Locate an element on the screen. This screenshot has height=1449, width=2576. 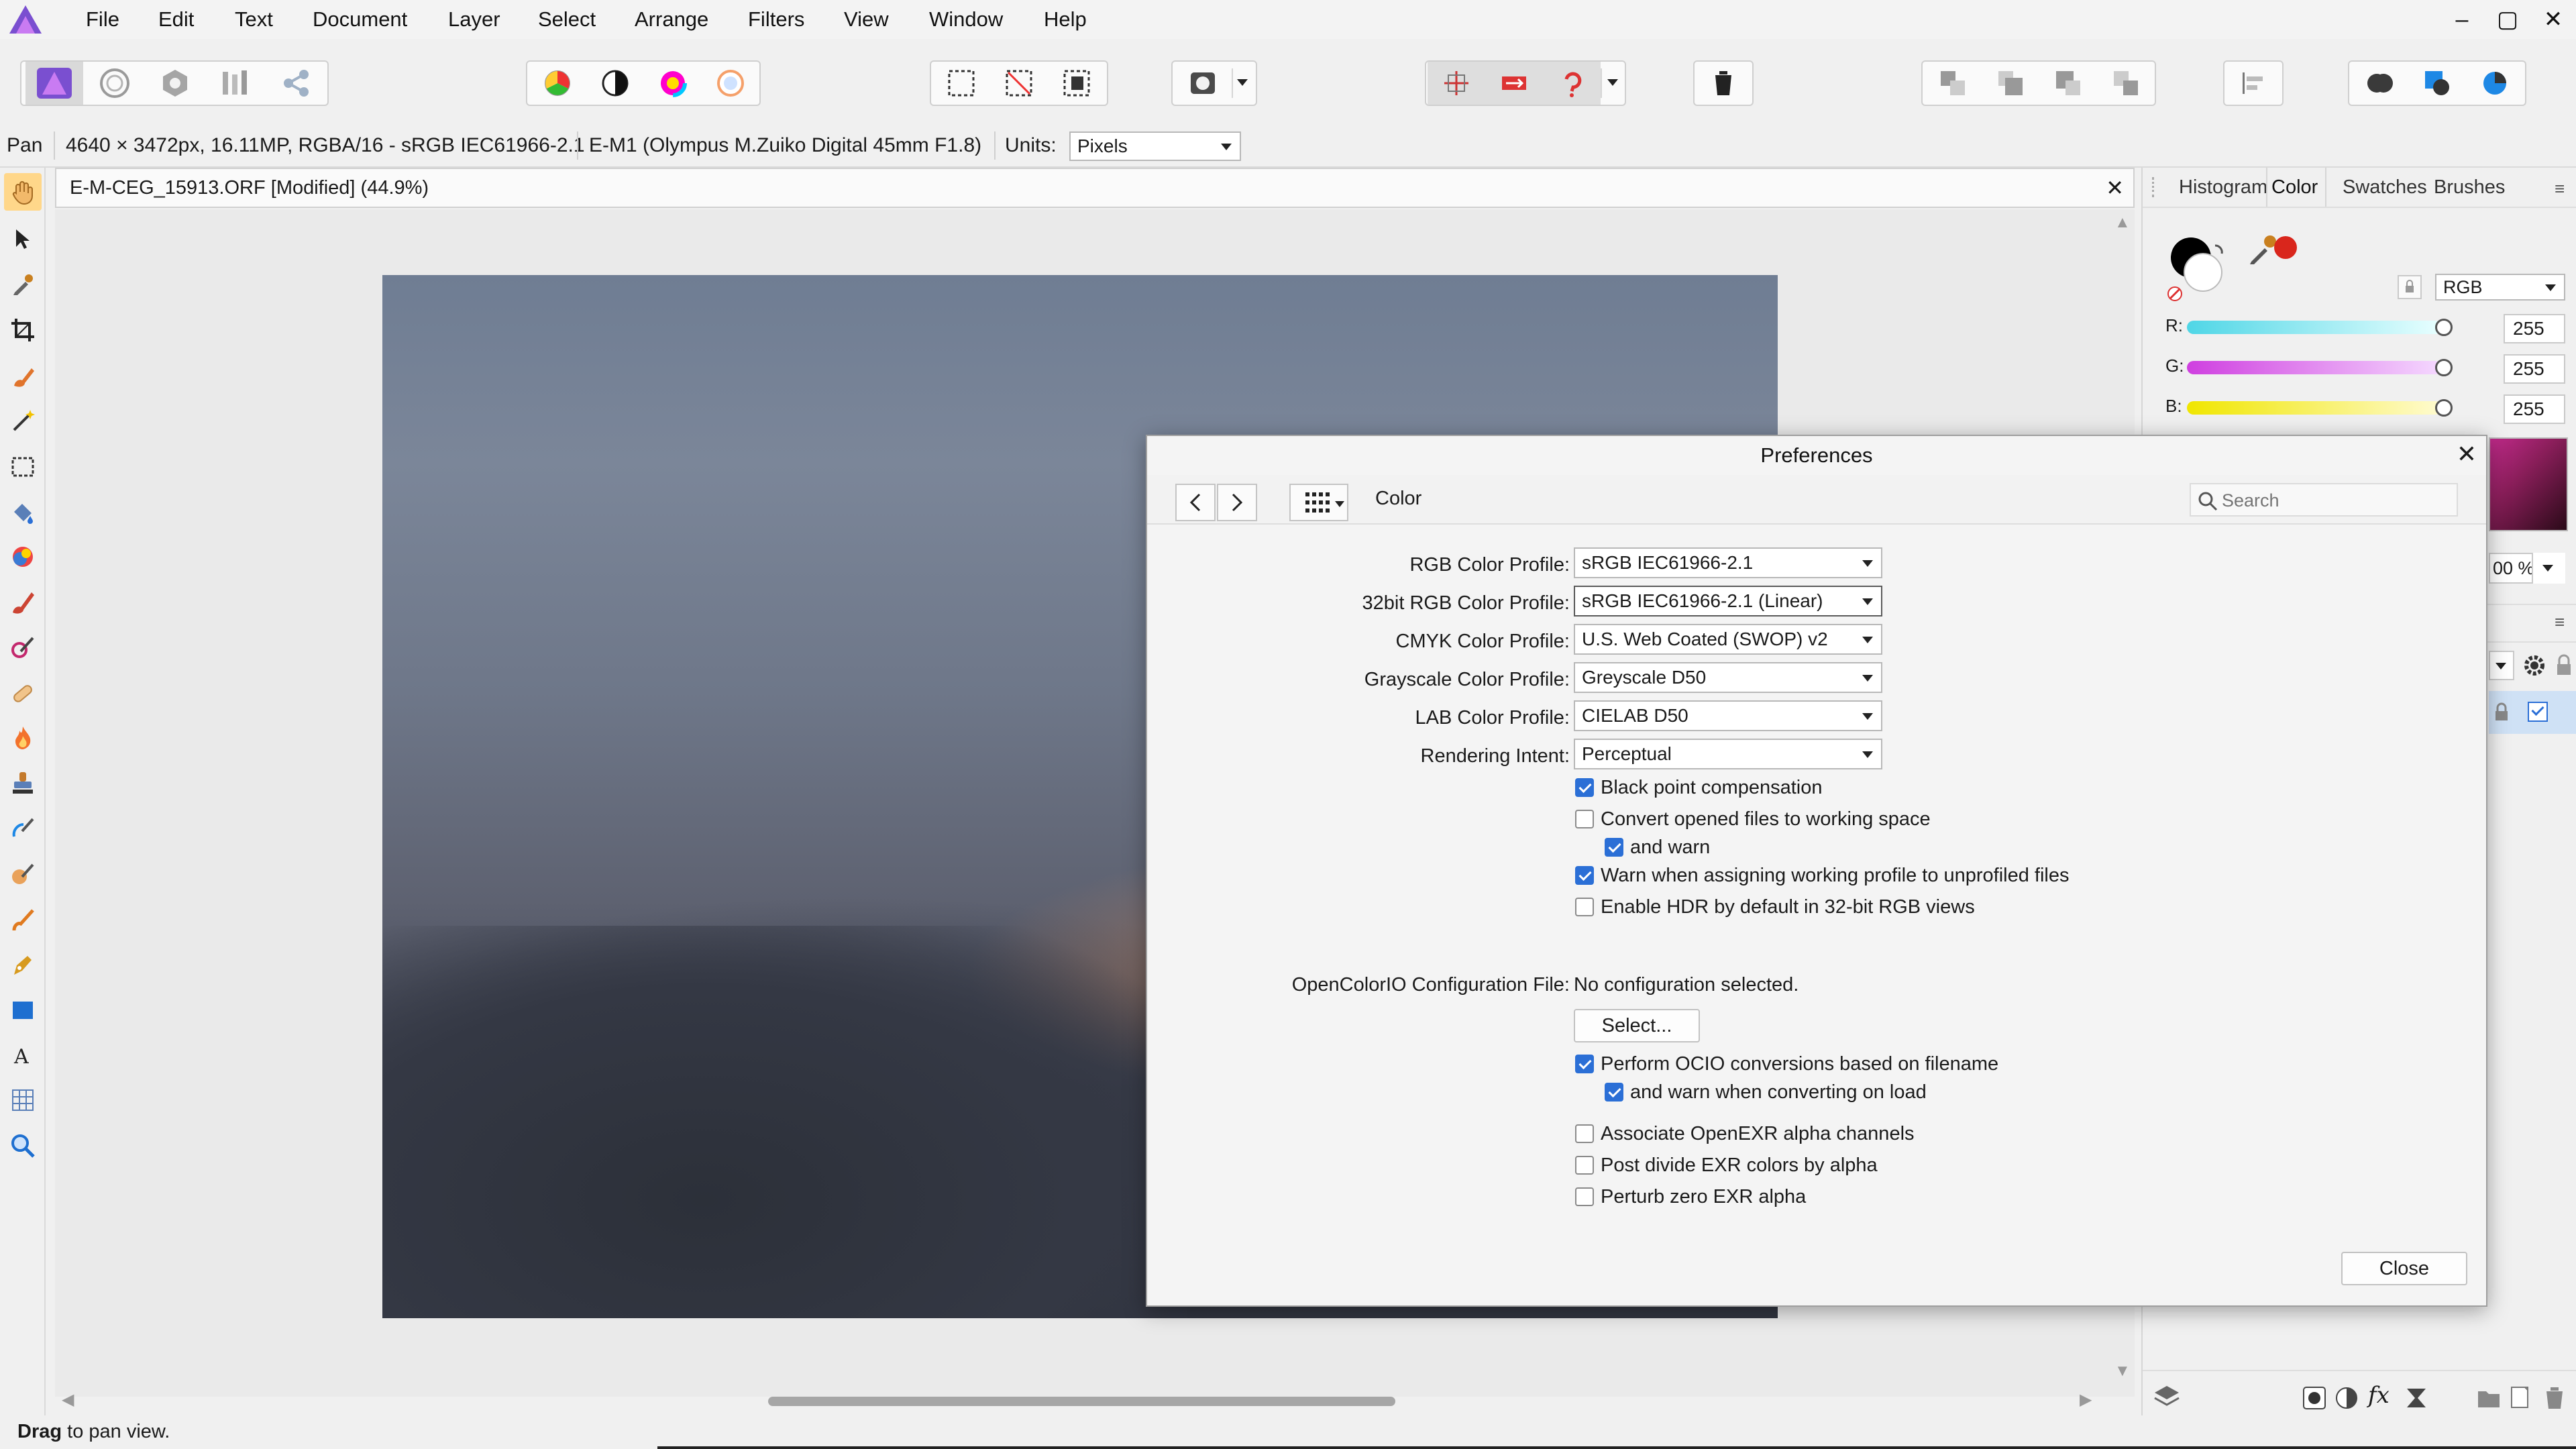
auto-colors-button is located at coordinates (673, 83).